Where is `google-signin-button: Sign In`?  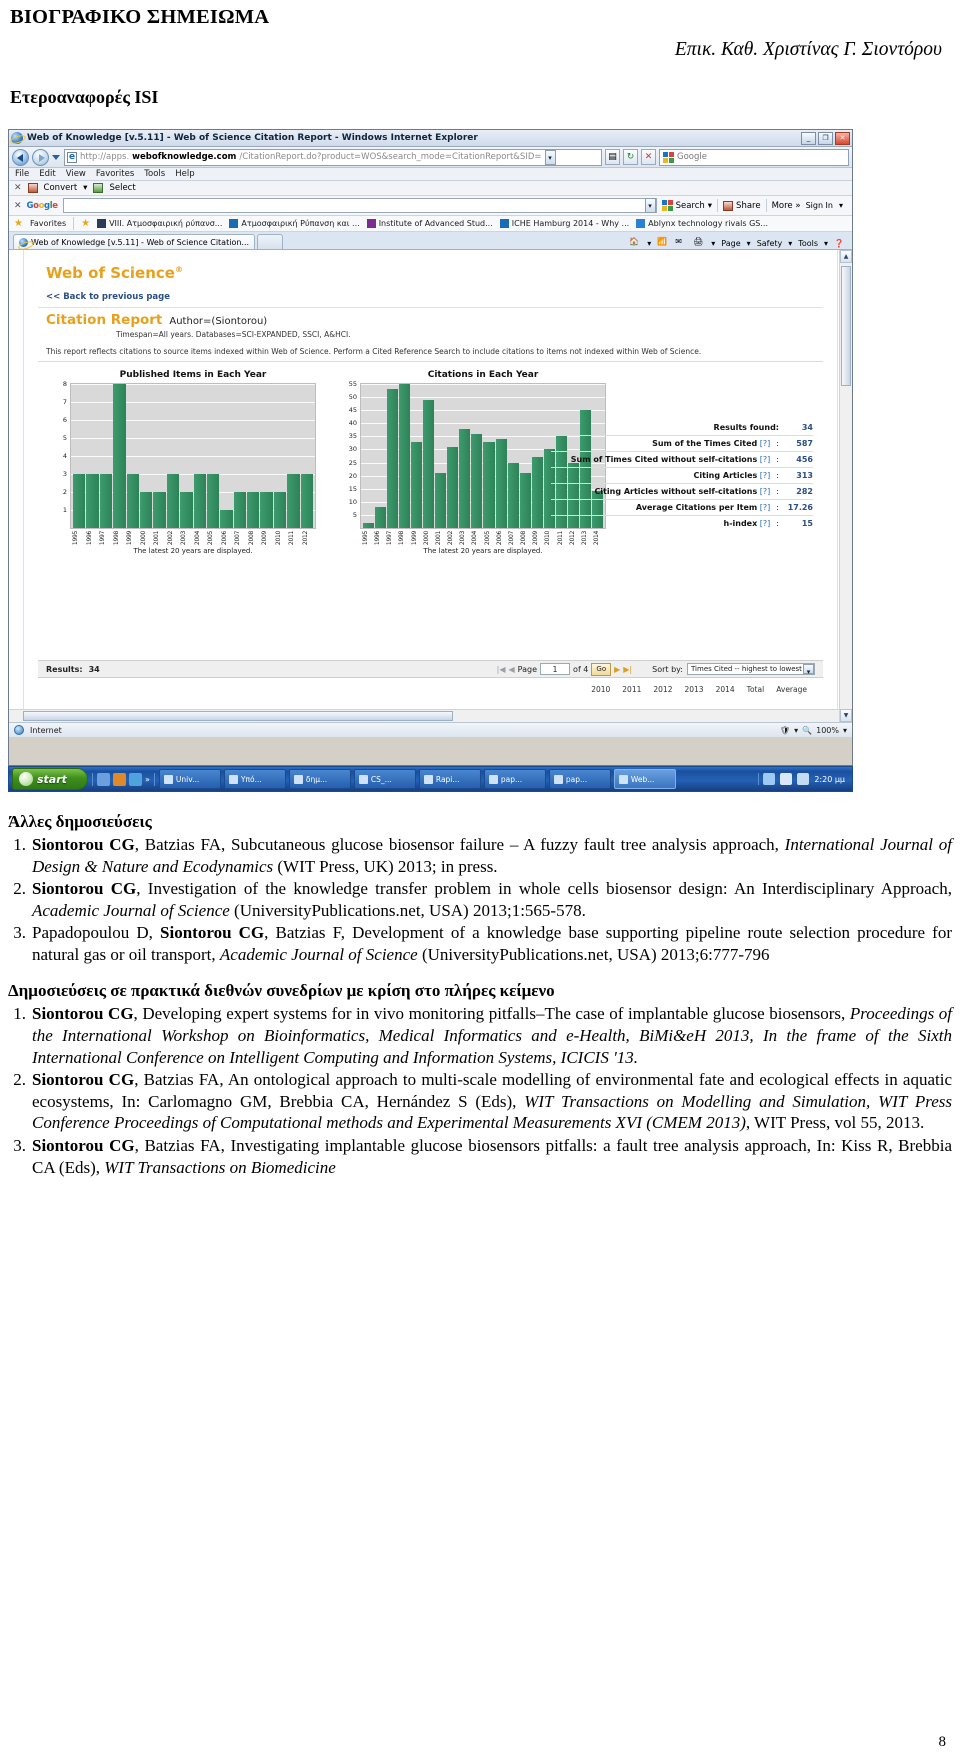
google-signin-button: Sign In is located at coordinates (819, 205).